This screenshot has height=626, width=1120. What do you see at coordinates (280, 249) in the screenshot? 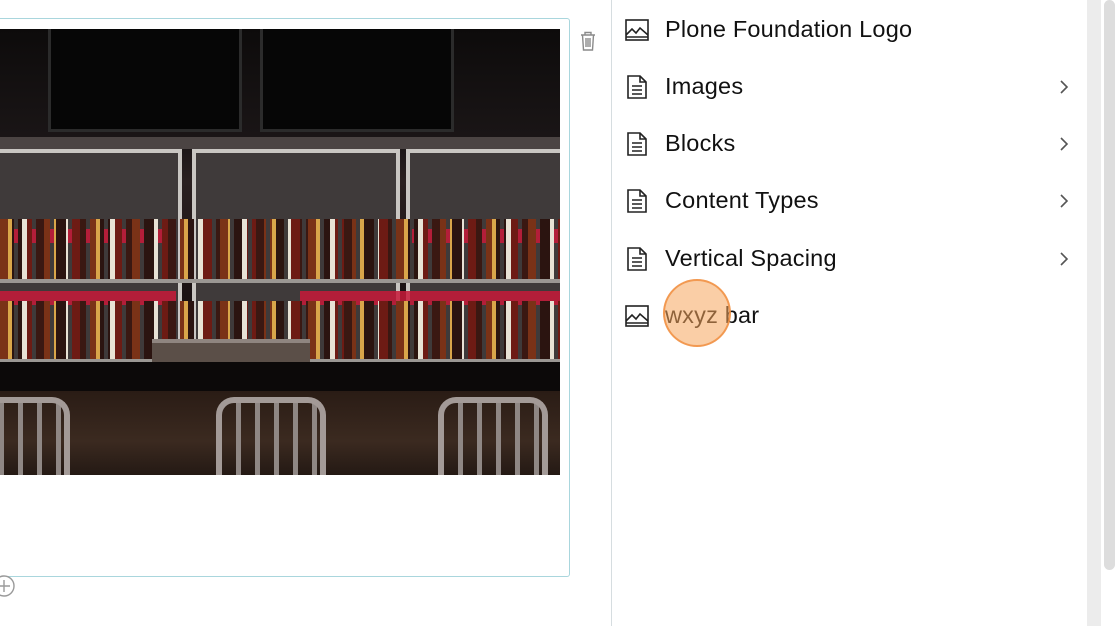
I see `bottle-row` at bounding box center [280, 249].